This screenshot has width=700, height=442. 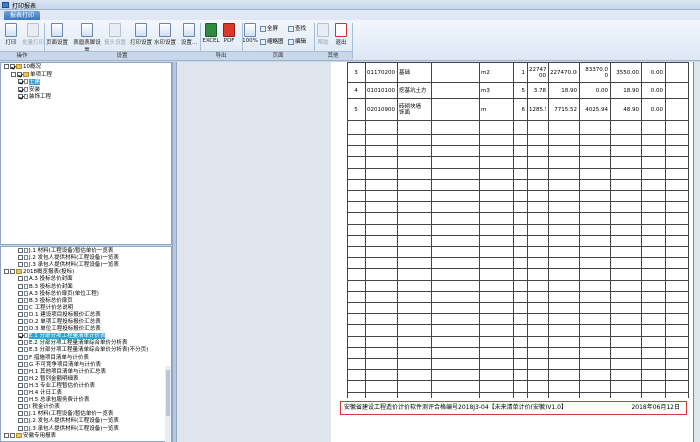 I want to click on edit-button: 编辑, so click(x=297, y=42).